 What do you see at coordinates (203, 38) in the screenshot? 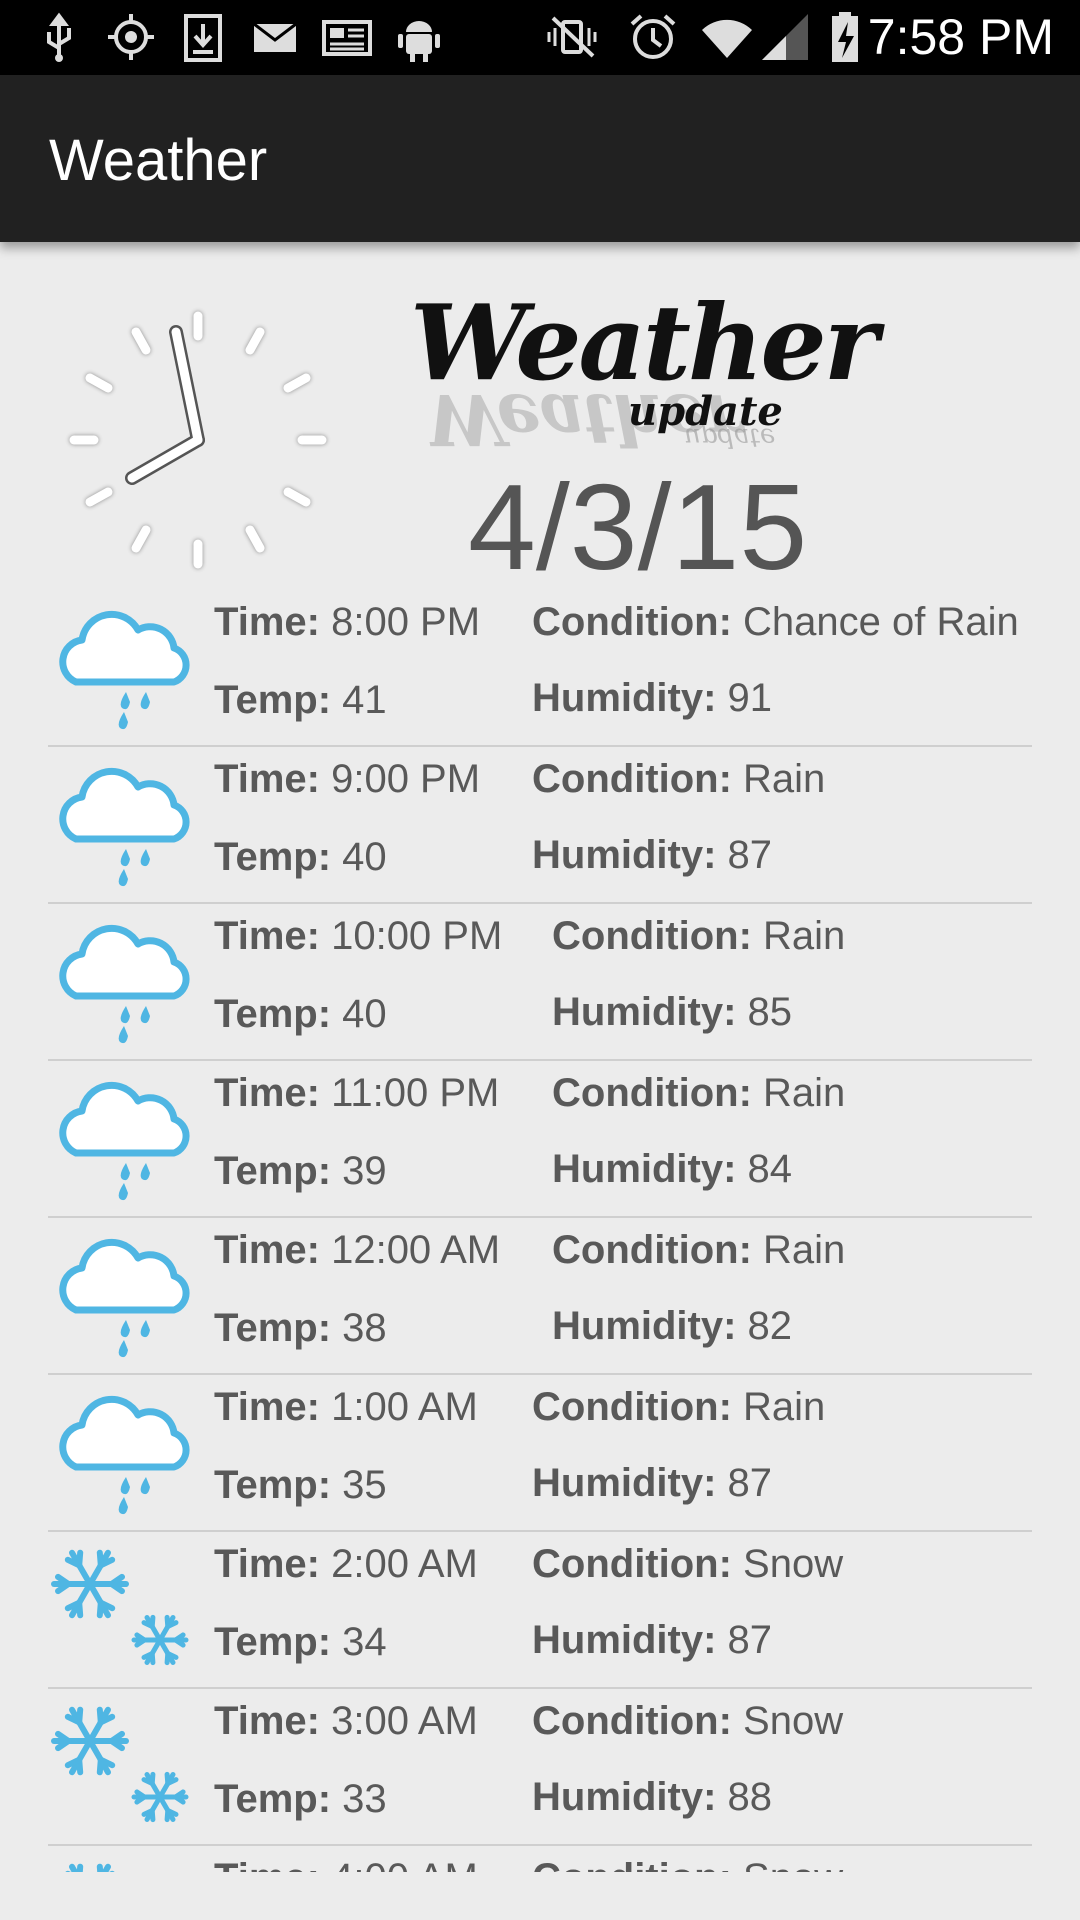
I see `download-icon` at bounding box center [203, 38].